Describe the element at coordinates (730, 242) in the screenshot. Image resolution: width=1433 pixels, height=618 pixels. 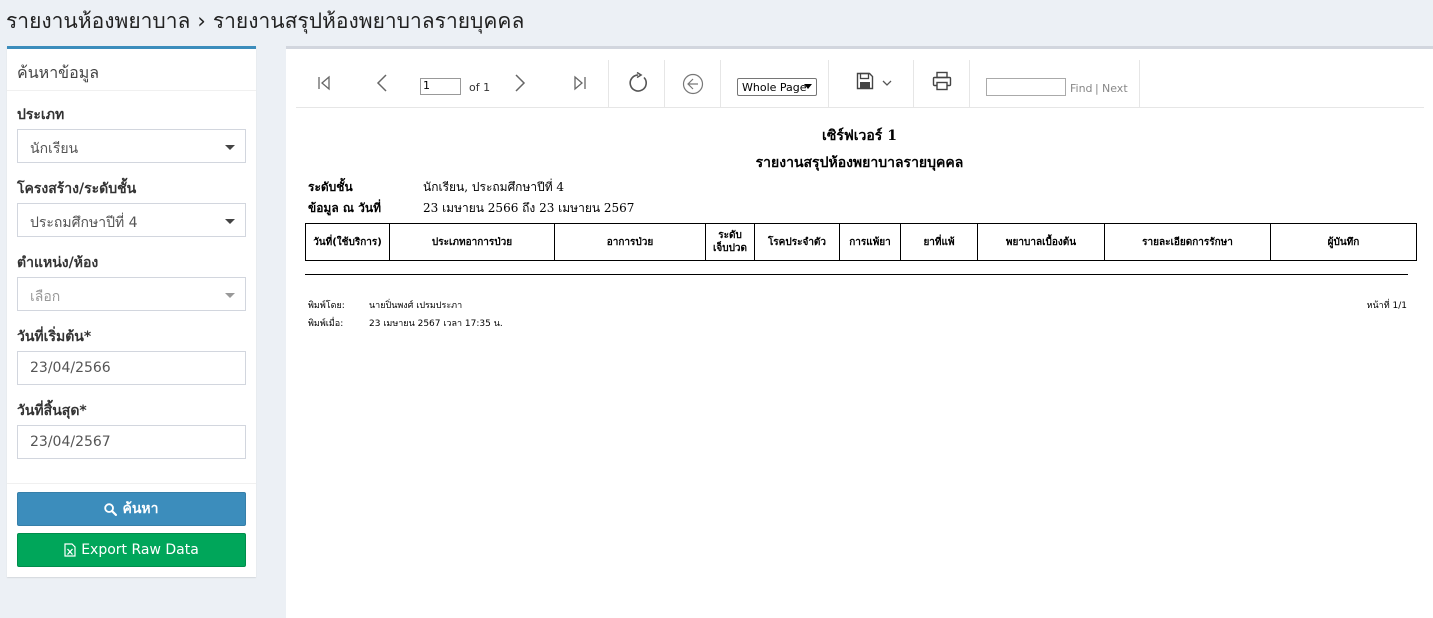
I see `column-header: ระดับ เจ็บปวด` at that location.